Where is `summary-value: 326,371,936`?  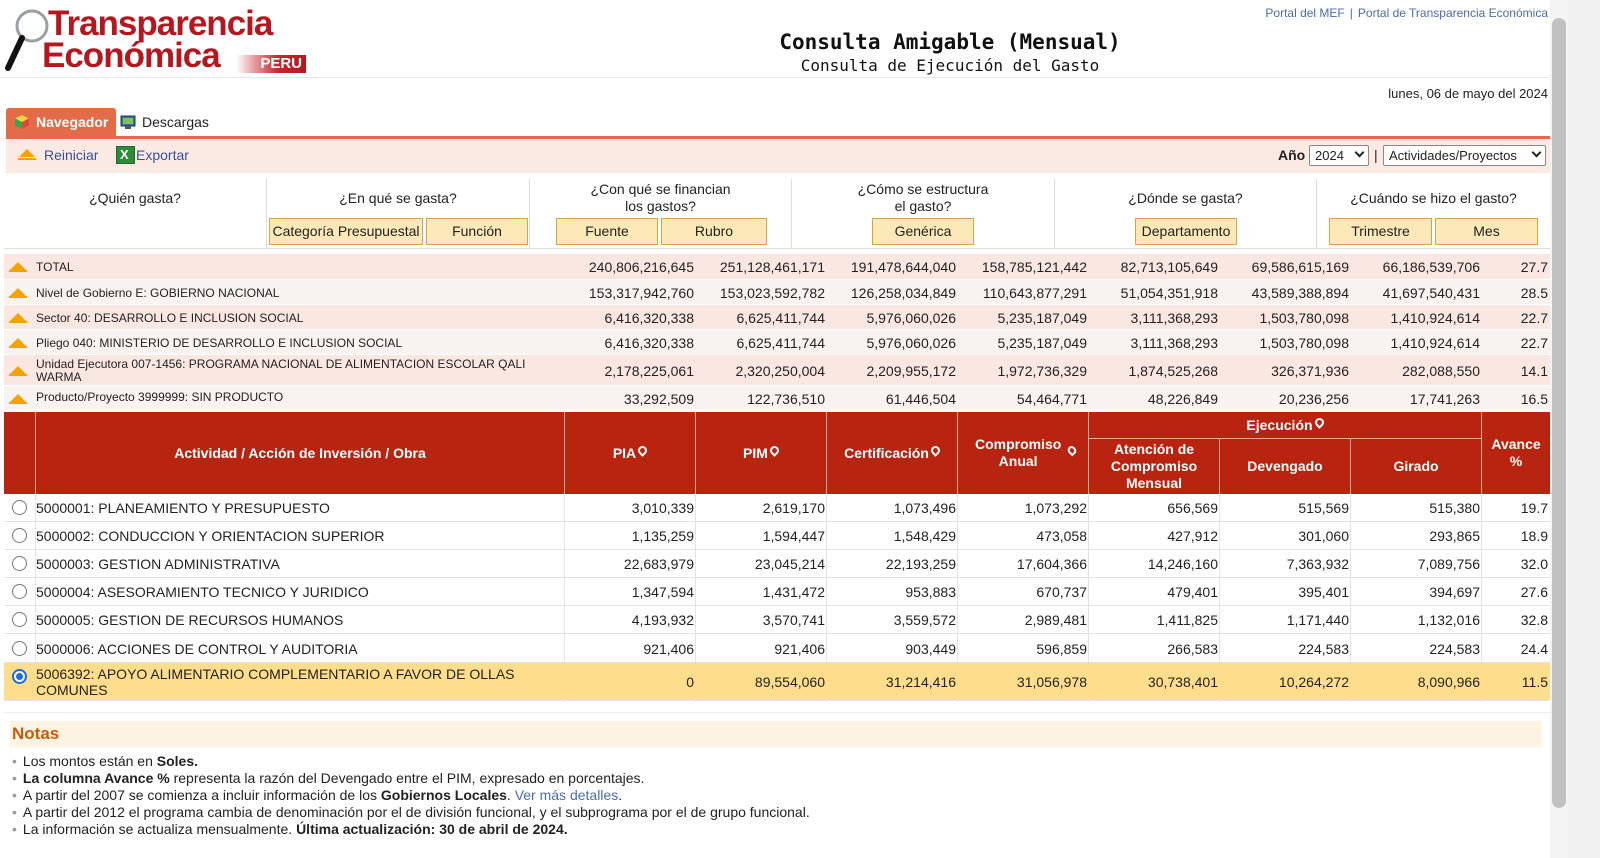 summary-value: 326,371,936 is located at coordinates (1310, 371).